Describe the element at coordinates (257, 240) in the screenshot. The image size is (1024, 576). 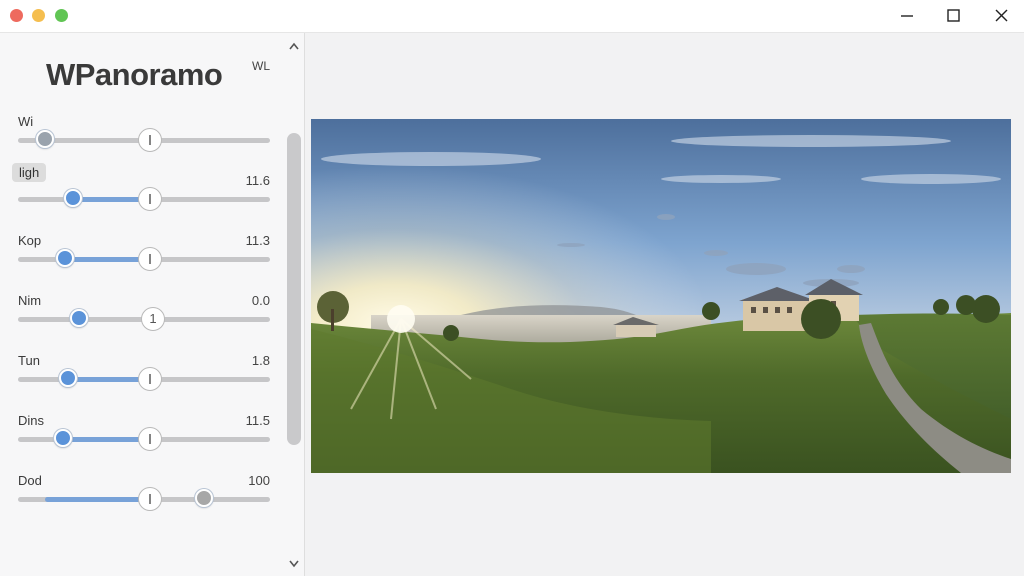
I see `slider-value: 11.3` at that location.